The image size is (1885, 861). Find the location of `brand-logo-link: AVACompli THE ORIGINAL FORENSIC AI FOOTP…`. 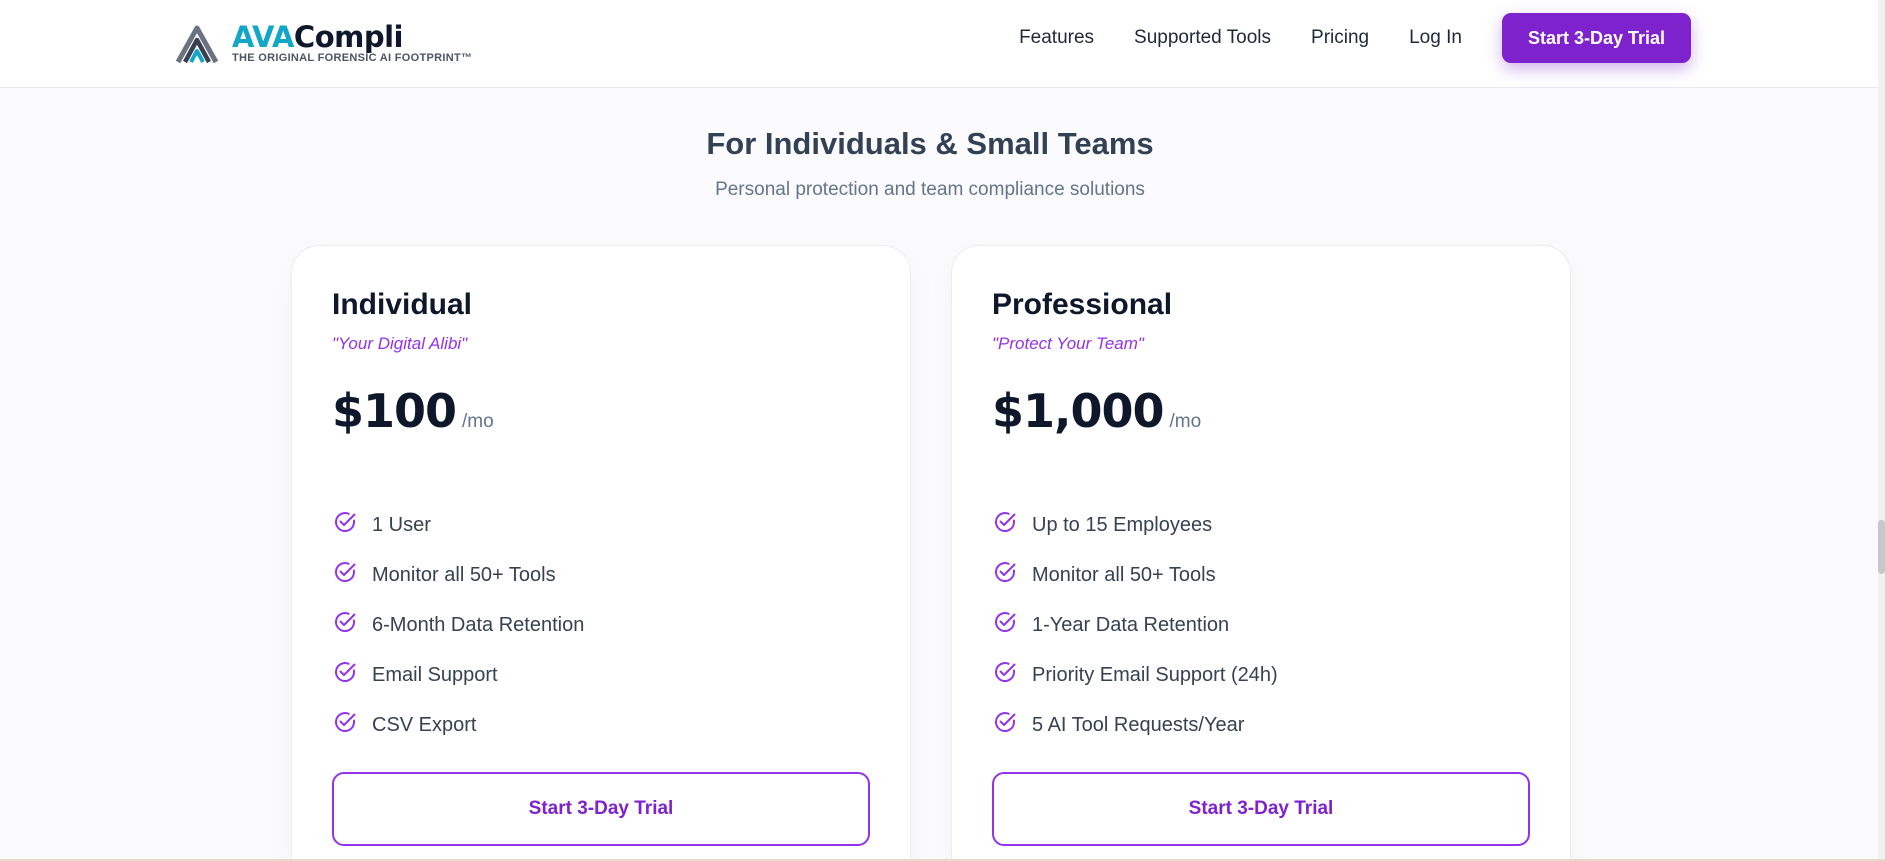

brand-logo-link: AVACompli THE ORIGINAL FORENSIC AI FOOTP… is located at coordinates (323, 42).